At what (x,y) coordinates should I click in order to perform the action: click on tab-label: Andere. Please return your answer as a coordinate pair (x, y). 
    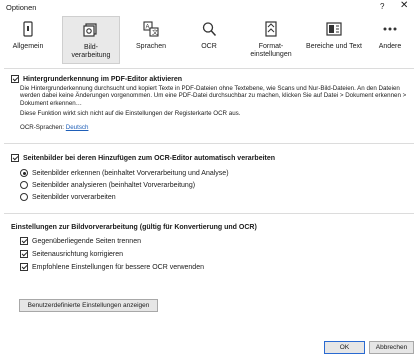
    Looking at the image, I should click on (390, 46).